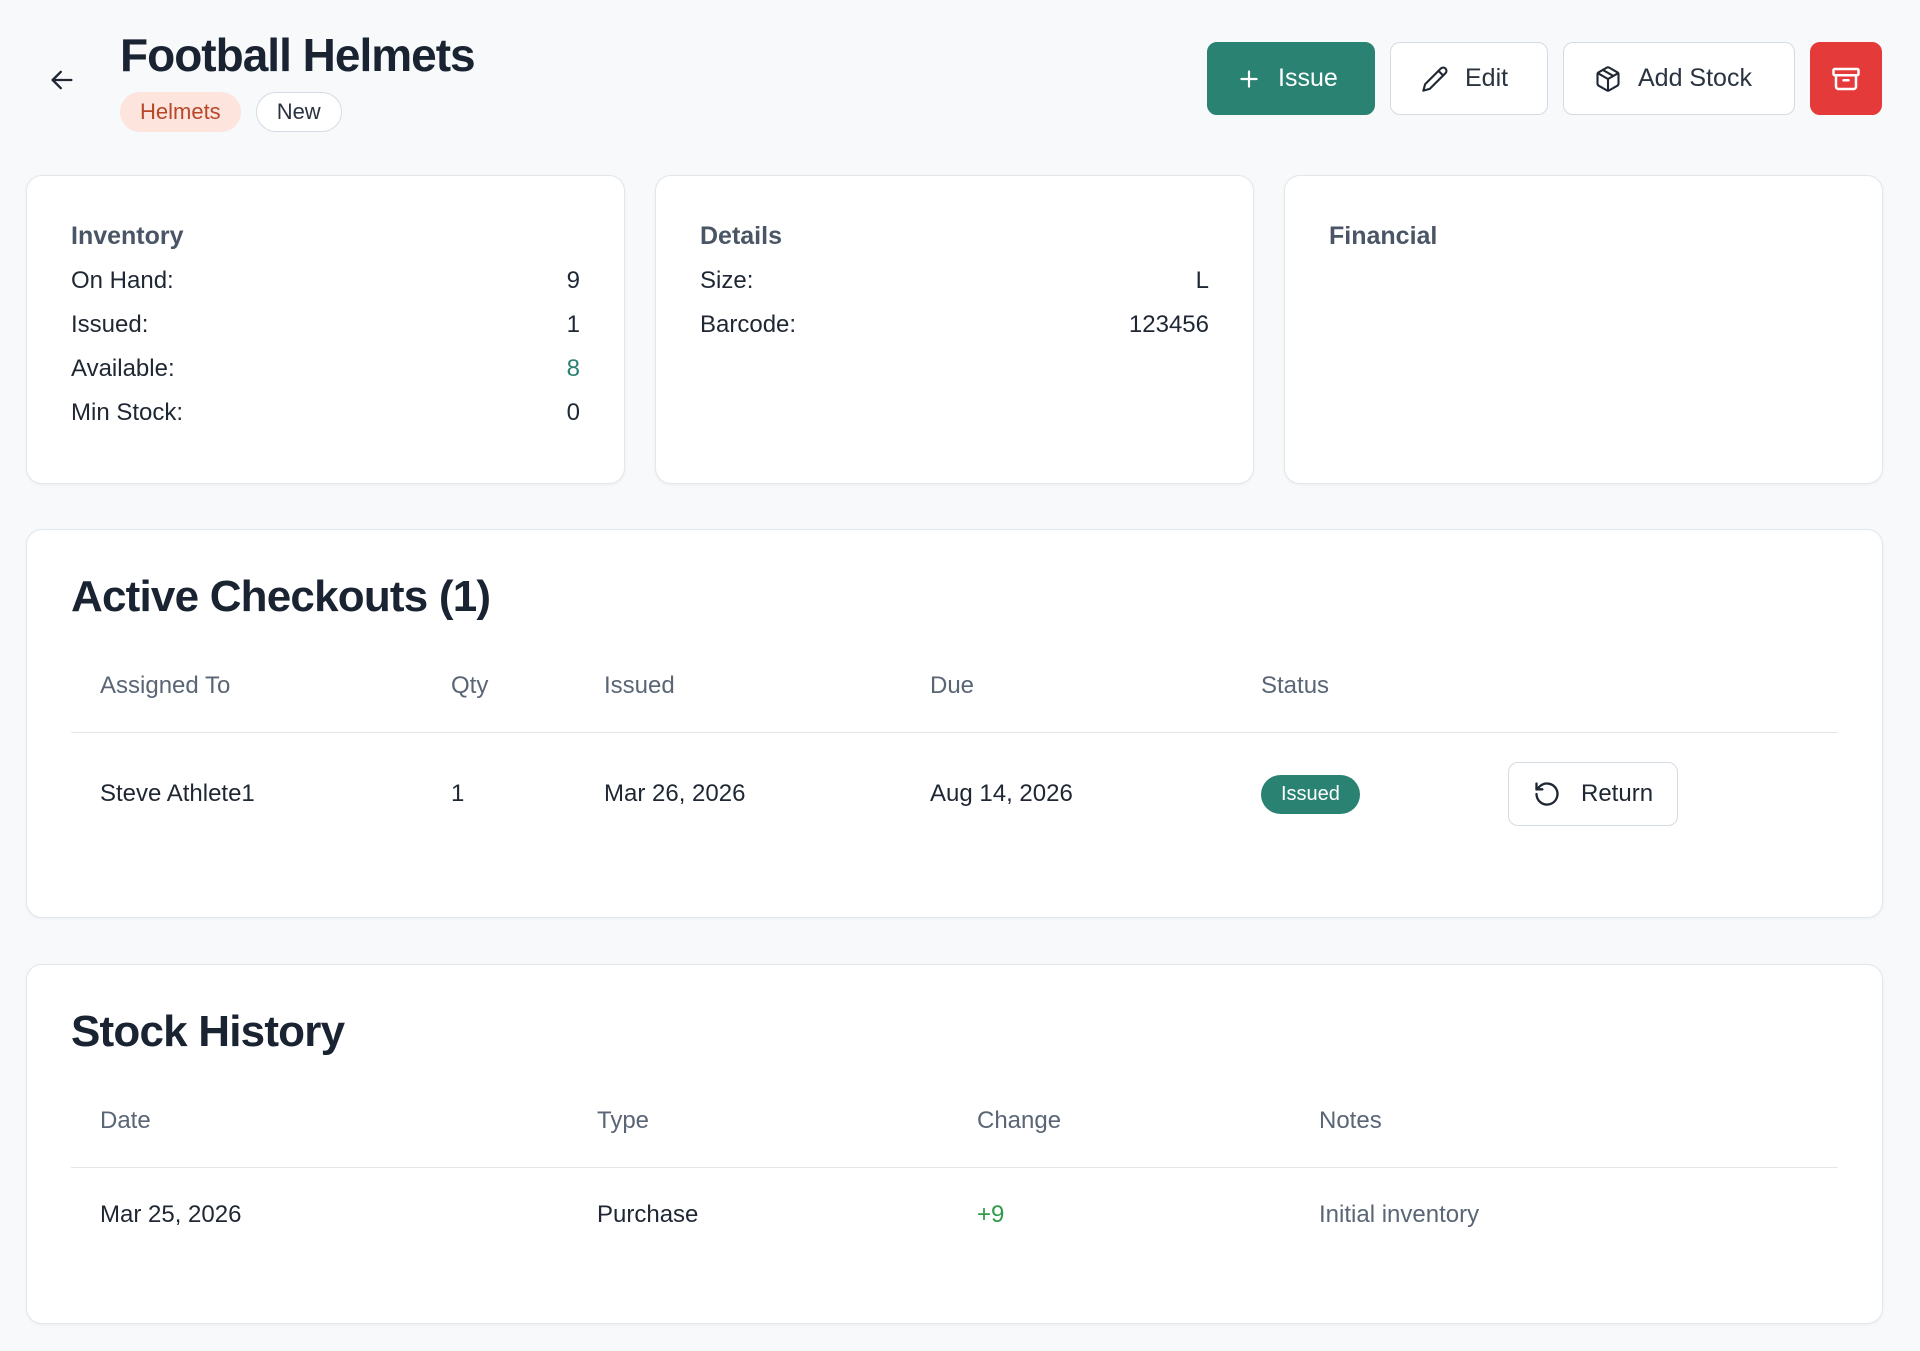  I want to click on actions-cell: Return, so click(1658, 794).